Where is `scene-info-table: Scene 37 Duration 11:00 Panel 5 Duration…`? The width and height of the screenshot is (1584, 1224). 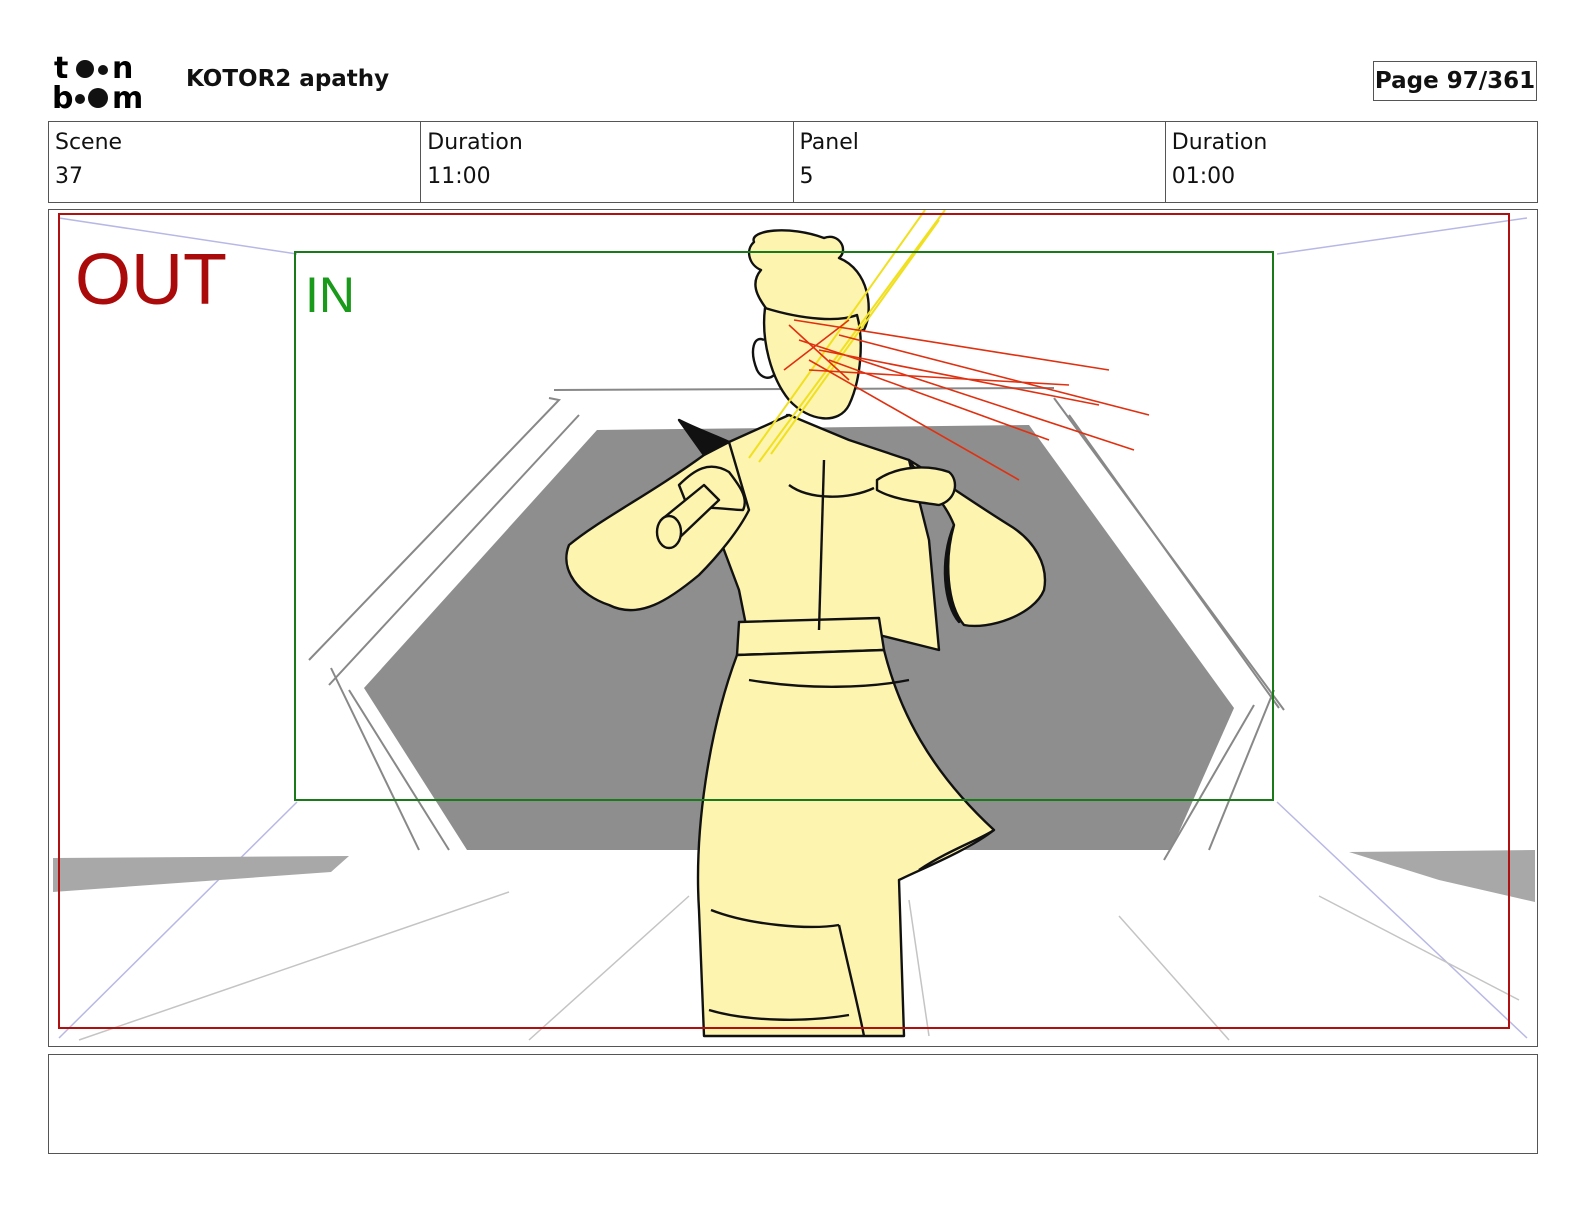 scene-info-table: Scene 37 Duration 11:00 Panel 5 Duration… is located at coordinates (793, 162).